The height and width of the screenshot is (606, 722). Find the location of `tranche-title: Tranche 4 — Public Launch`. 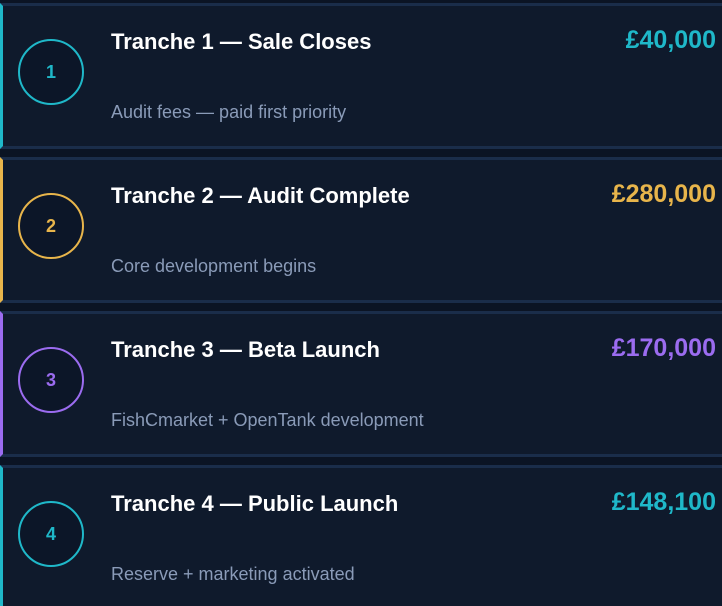

tranche-title: Tranche 4 — Public Launch is located at coordinates (255, 503).